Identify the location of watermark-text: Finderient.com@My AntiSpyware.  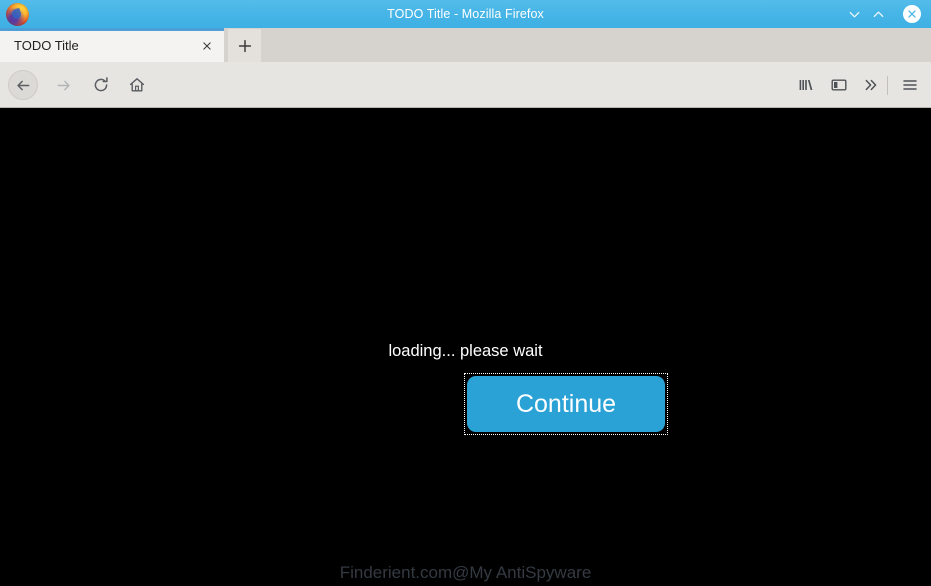
(465, 572).